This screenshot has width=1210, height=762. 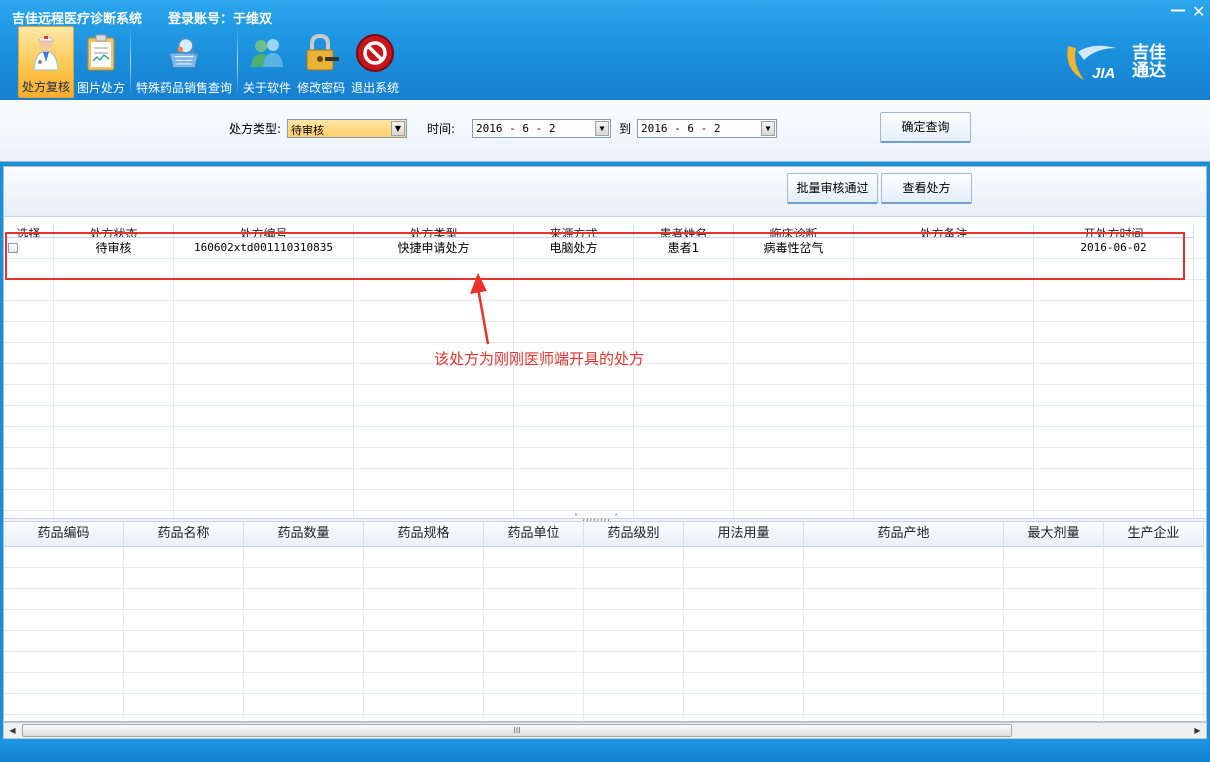 I want to click on column-header: 药品数量, so click(x=304, y=534).